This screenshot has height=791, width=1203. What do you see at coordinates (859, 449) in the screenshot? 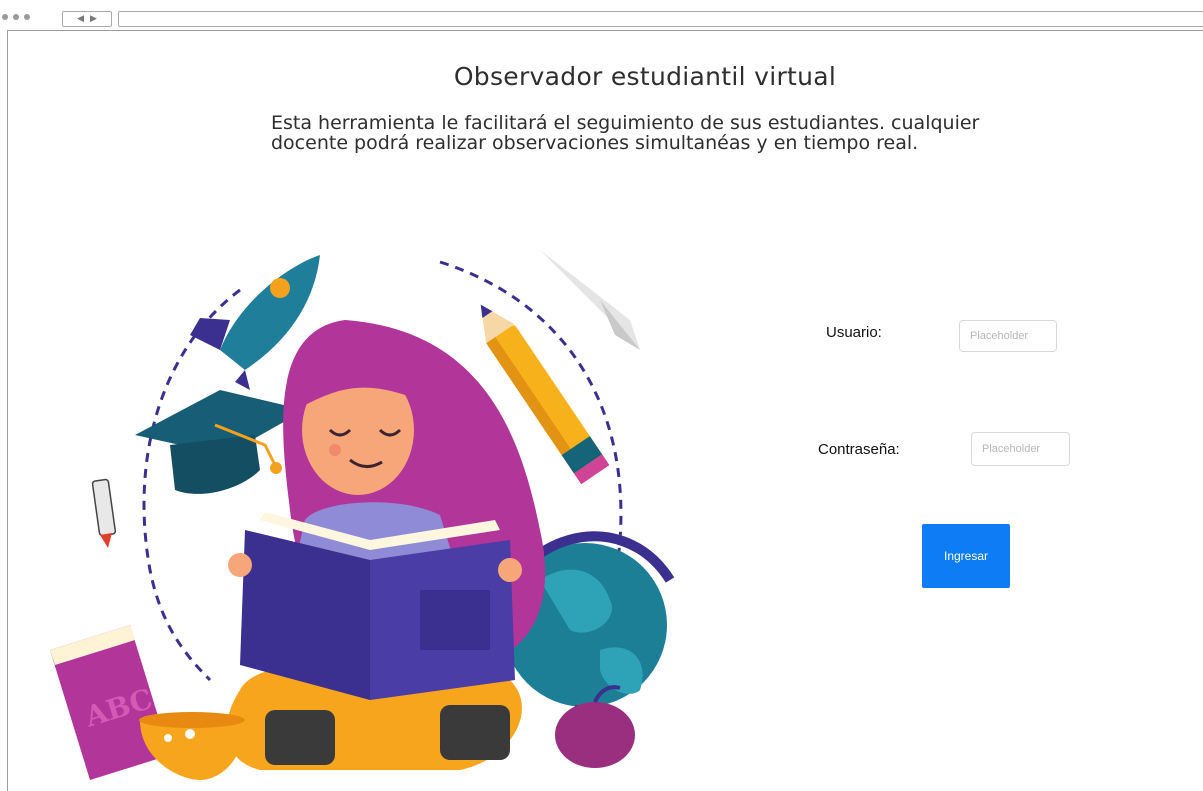
I see `password-label: Contraseña:` at bounding box center [859, 449].